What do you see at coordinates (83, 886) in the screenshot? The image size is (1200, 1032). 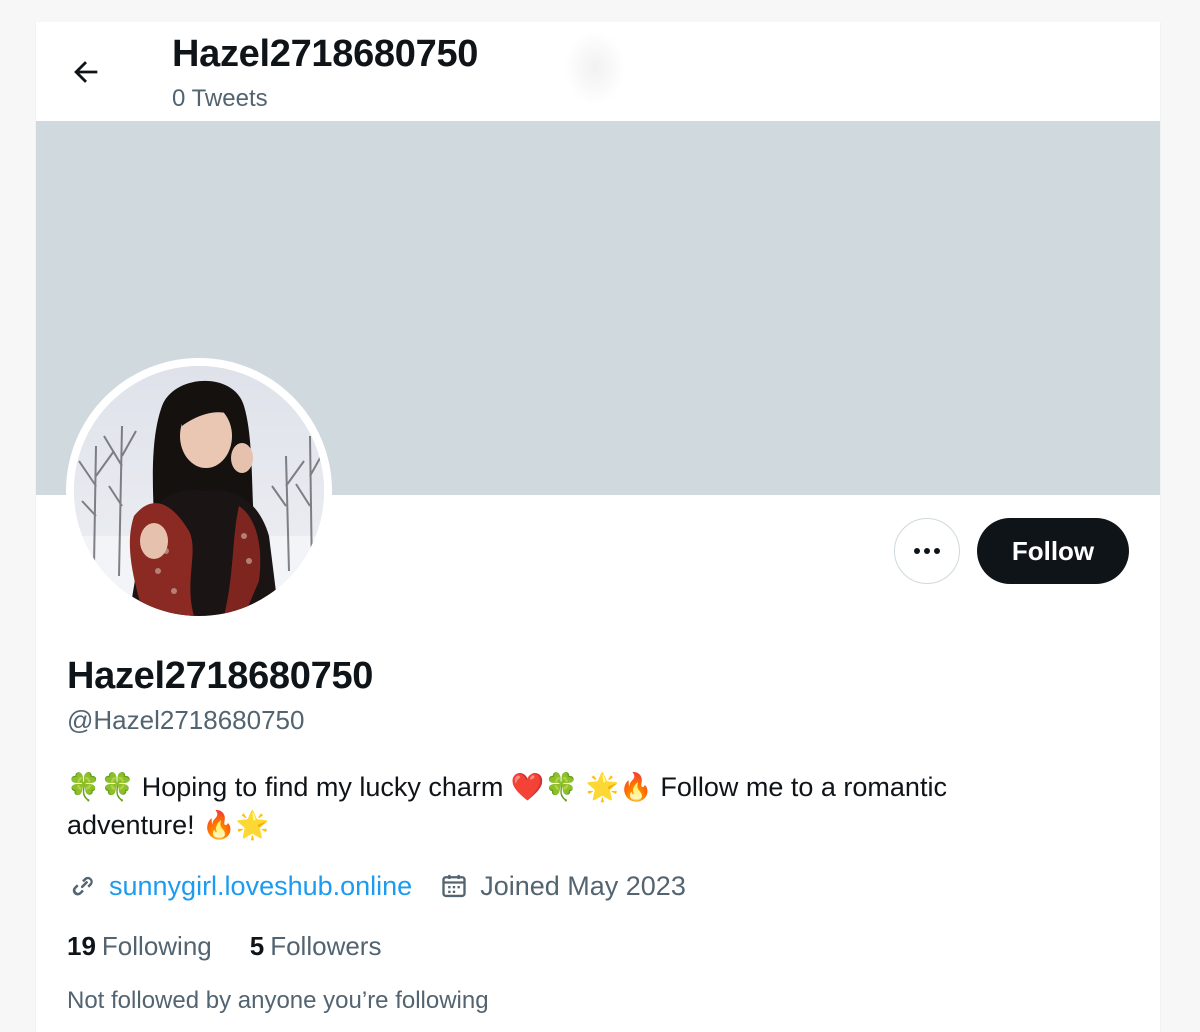 I see `link-icon` at bounding box center [83, 886].